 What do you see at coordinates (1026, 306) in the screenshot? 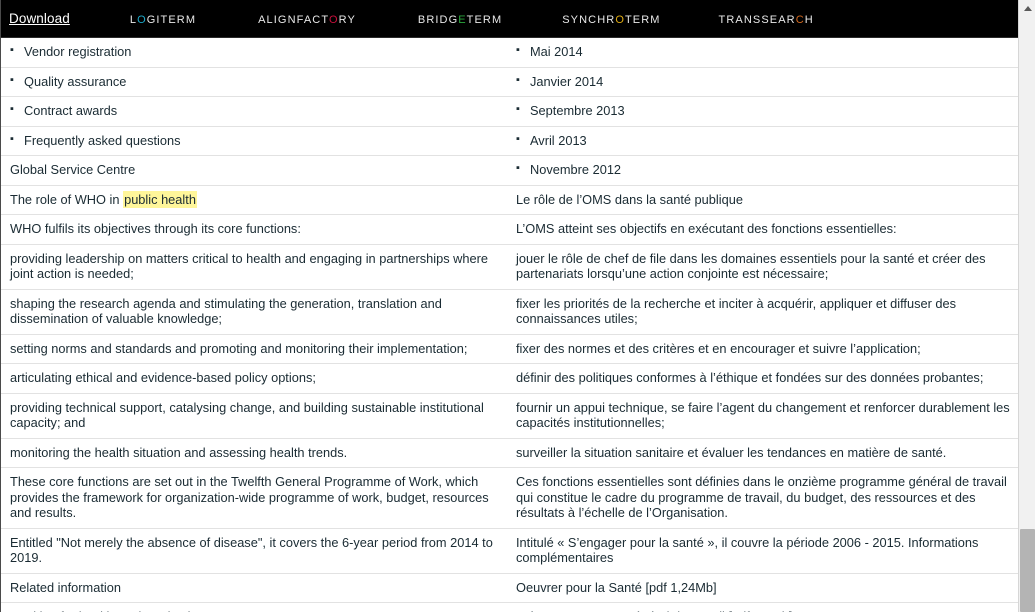
I see `vertical-scrollbar` at bounding box center [1026, 306].